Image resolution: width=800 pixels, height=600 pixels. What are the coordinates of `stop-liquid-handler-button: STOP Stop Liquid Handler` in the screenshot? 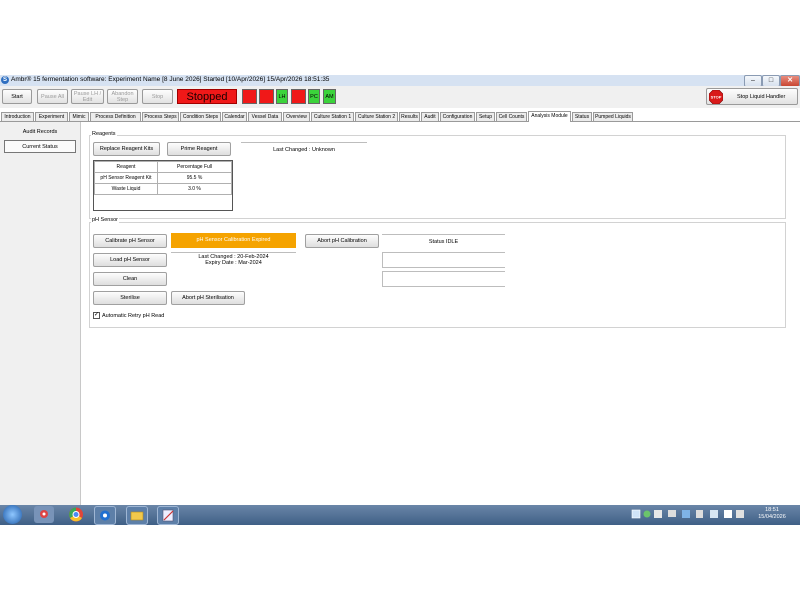 It's located at (752, 96).